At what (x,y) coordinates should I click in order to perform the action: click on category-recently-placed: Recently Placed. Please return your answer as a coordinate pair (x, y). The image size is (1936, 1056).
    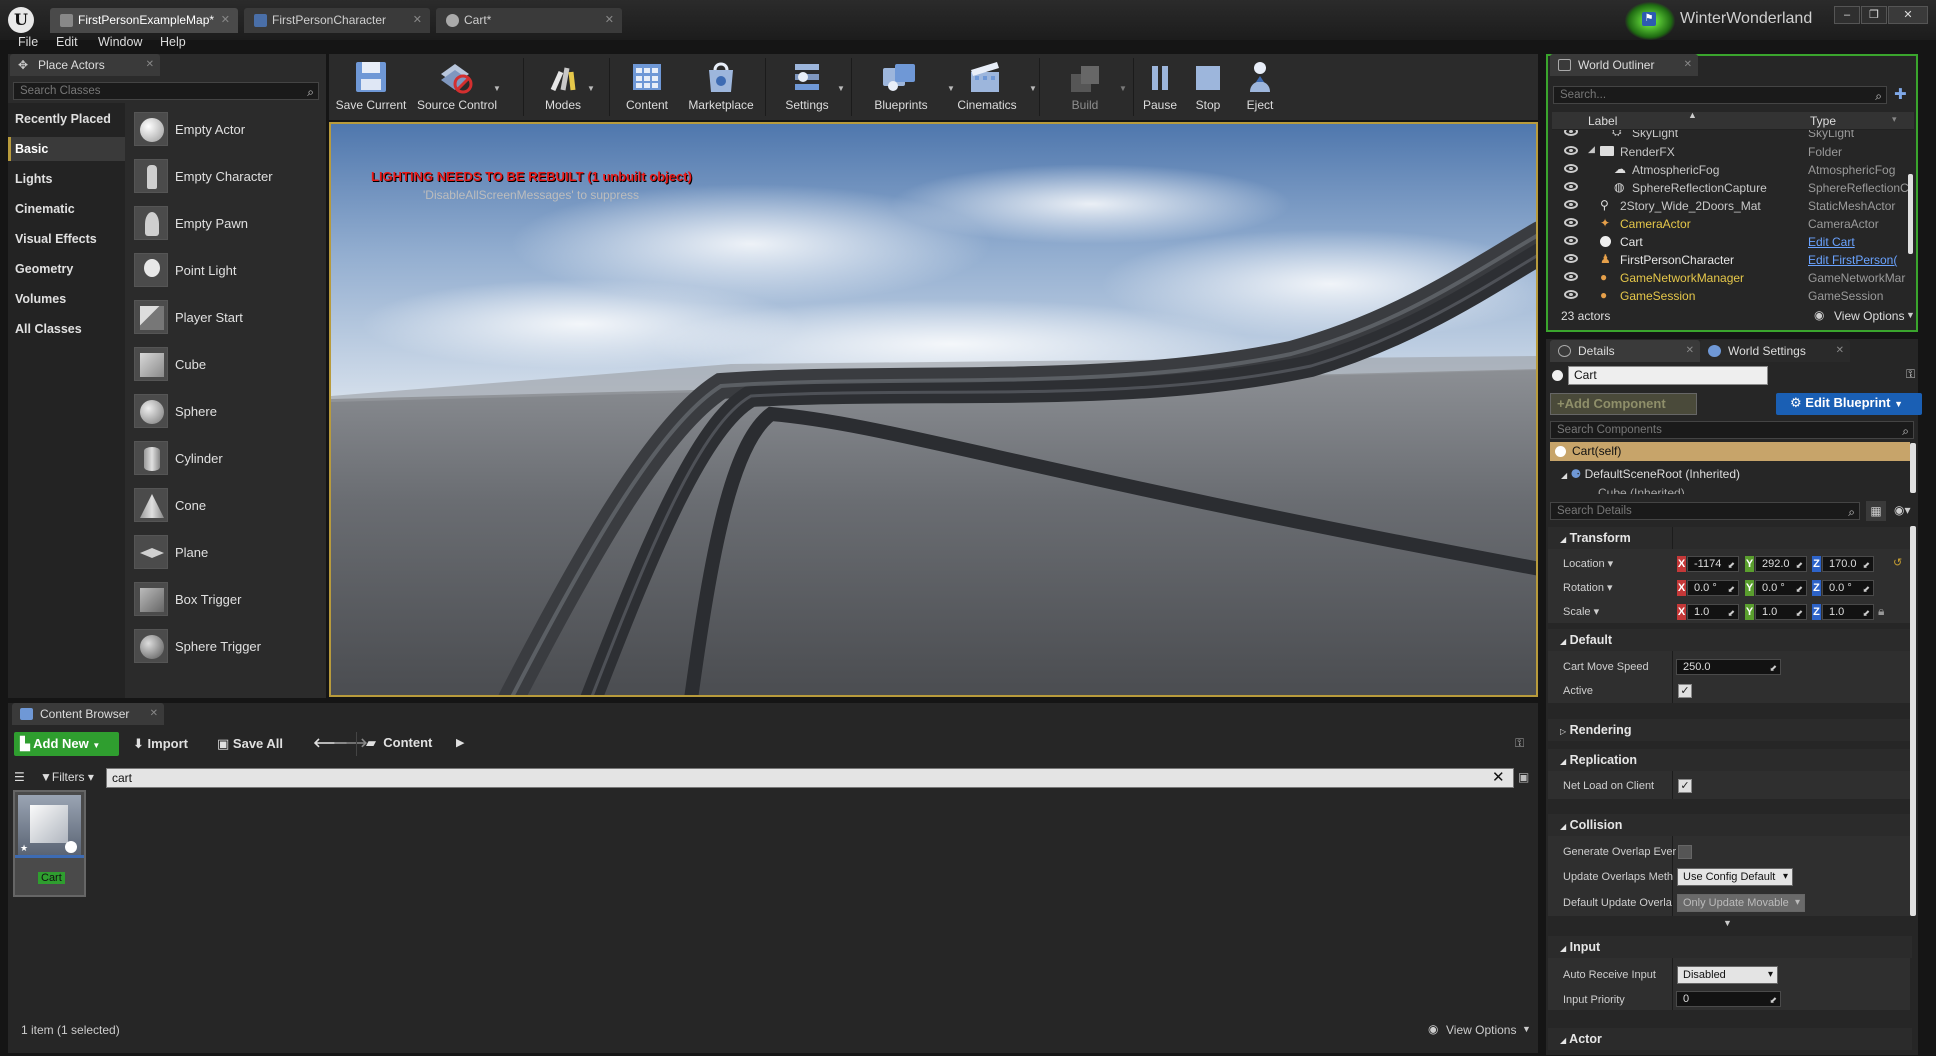
    Looking at the image, I should click on (63, 119).